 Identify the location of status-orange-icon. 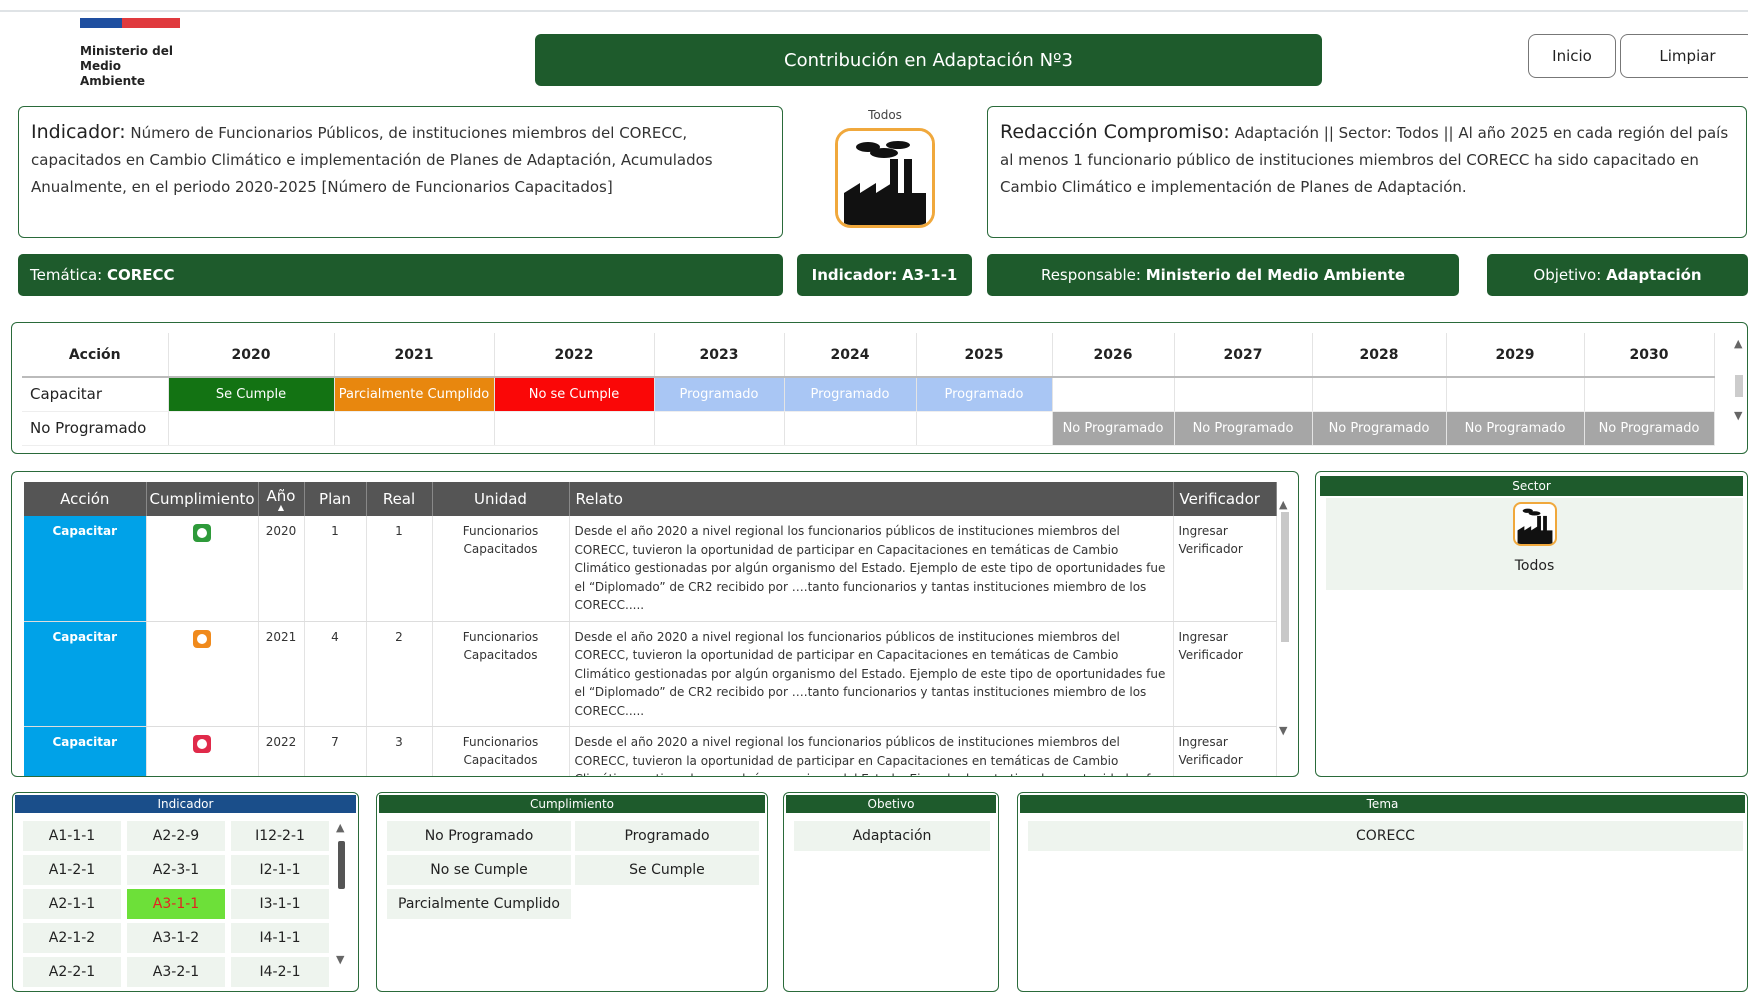
(202, 638).